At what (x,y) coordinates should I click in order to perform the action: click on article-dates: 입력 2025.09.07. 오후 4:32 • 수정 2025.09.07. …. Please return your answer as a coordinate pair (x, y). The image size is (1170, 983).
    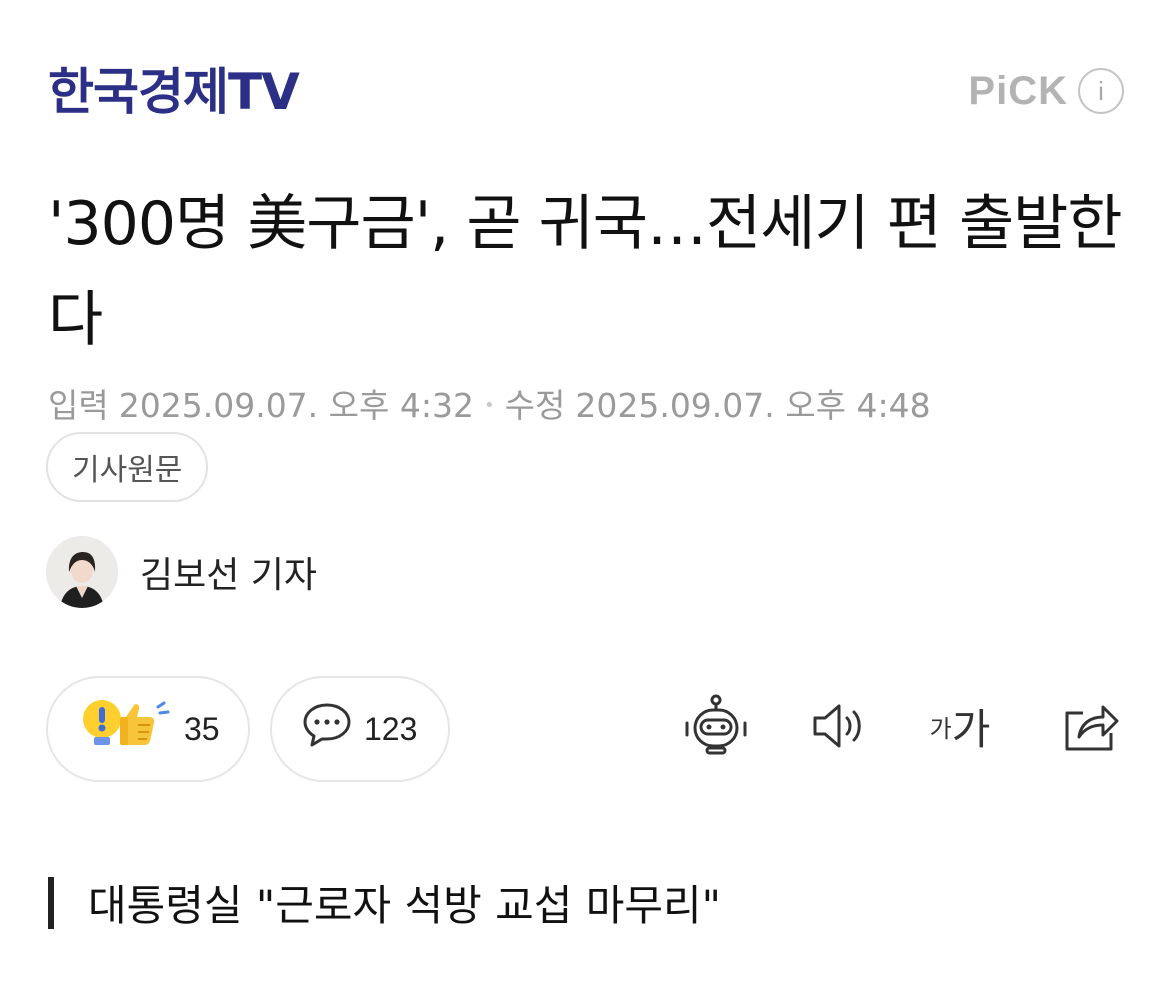
    Looking at the image, I should click on (489, 406).